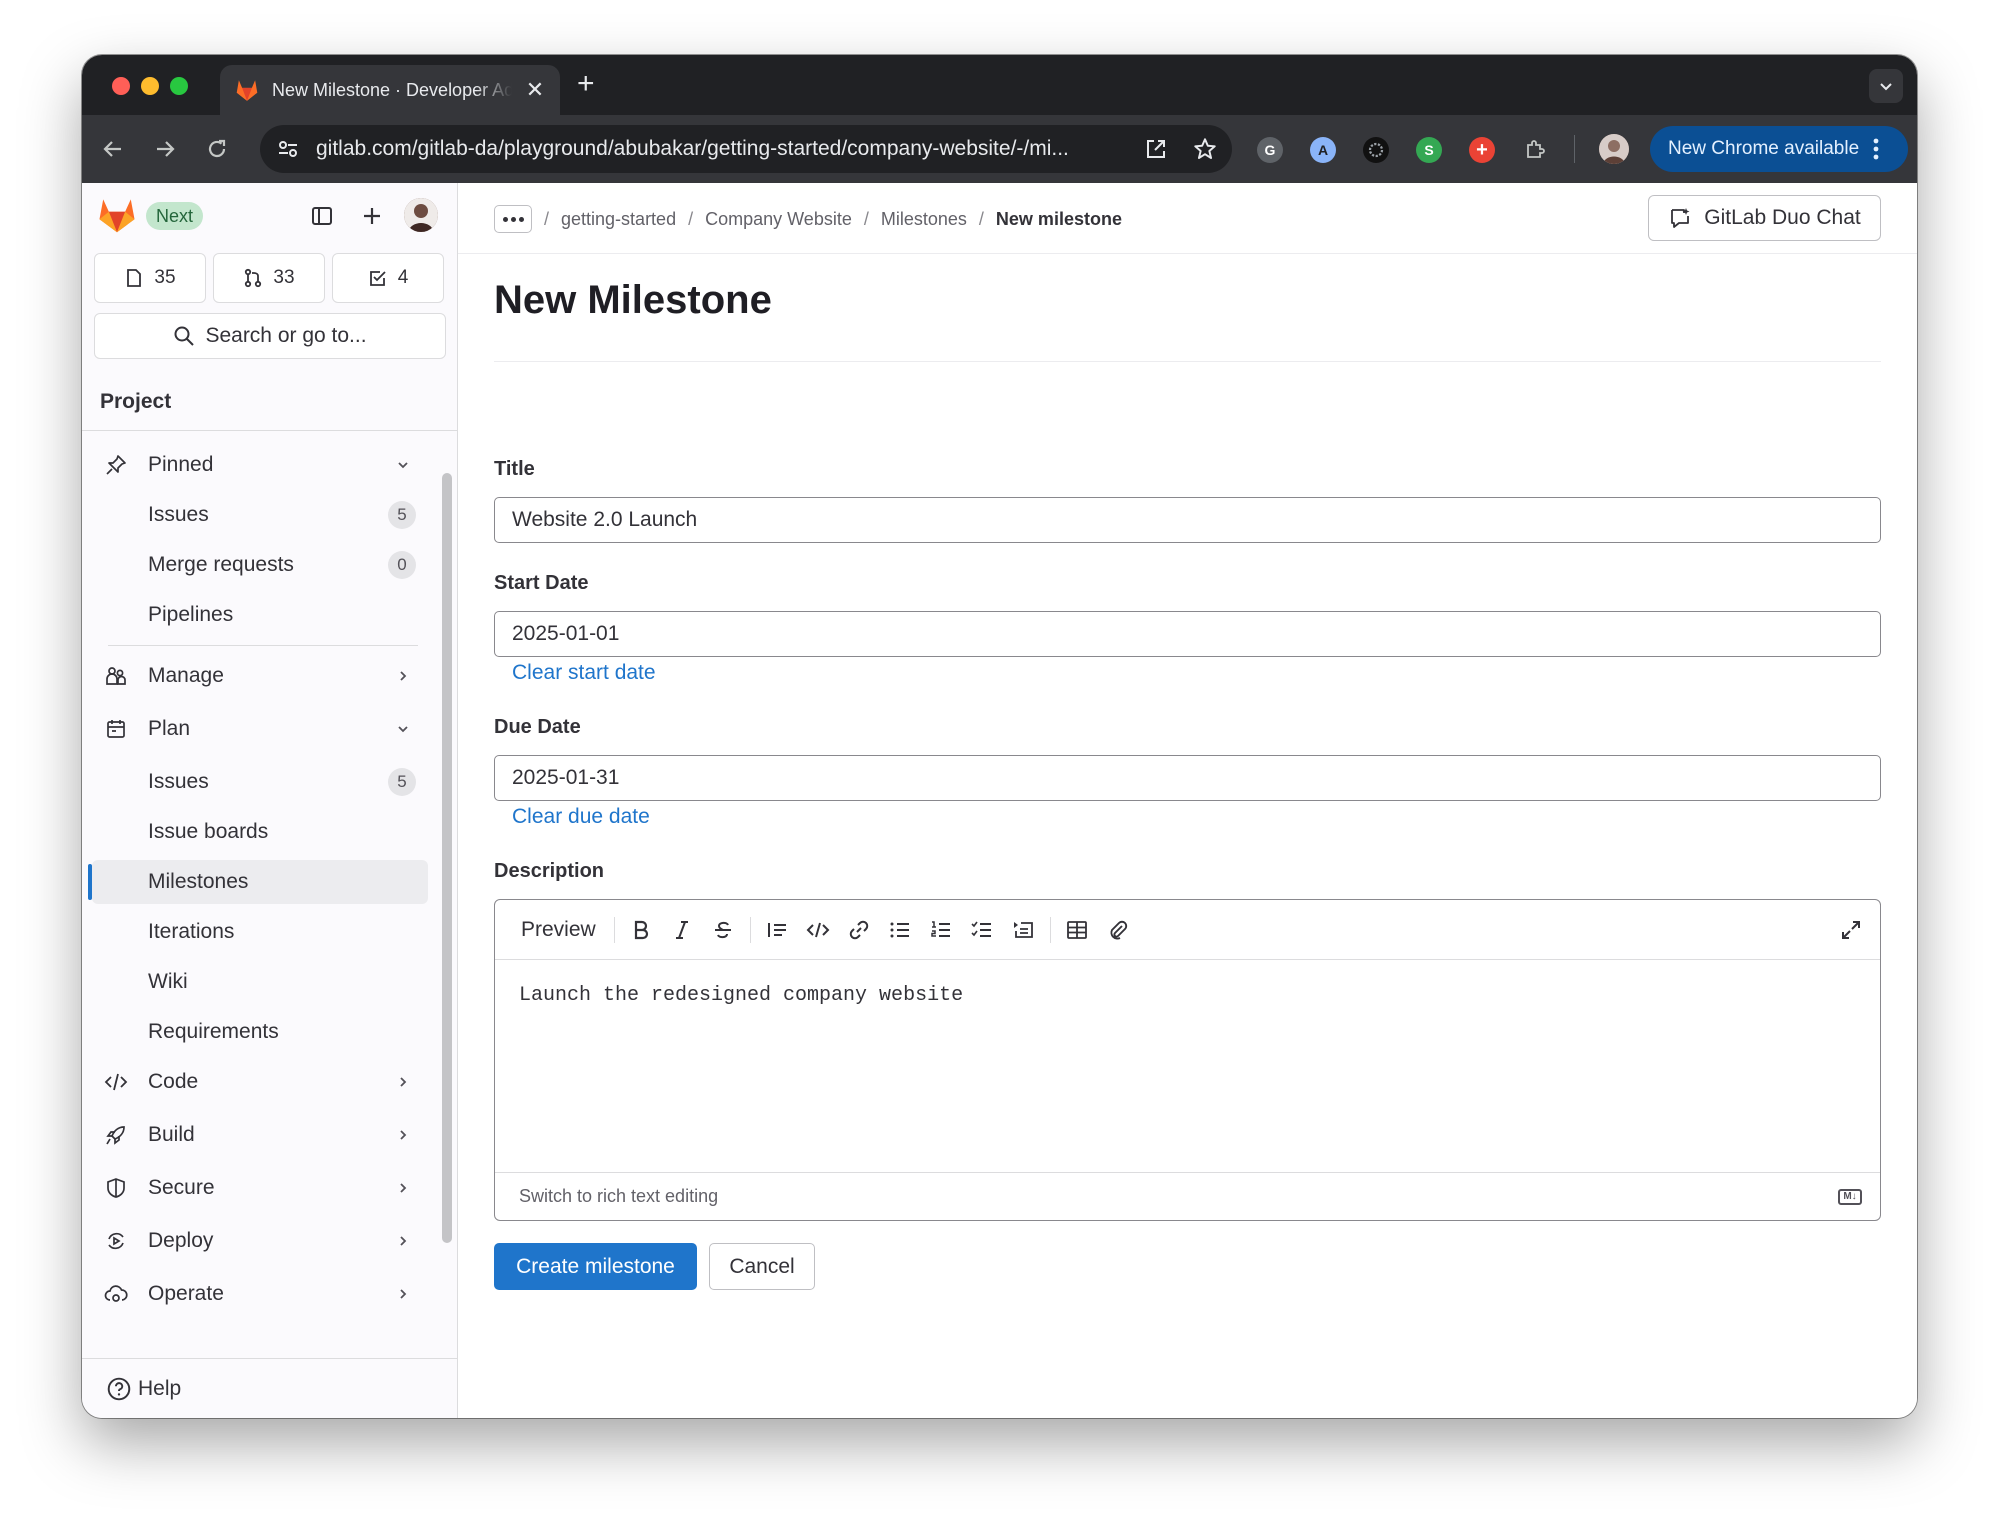  I want to click on plus-extension-icon: +, so click(1482, 150).